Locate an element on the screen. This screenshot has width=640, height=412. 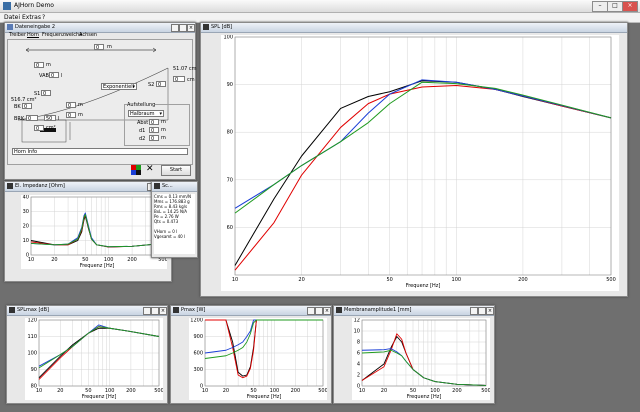
window-caption: Pmax [W] × is located at coordinates (251, 311).